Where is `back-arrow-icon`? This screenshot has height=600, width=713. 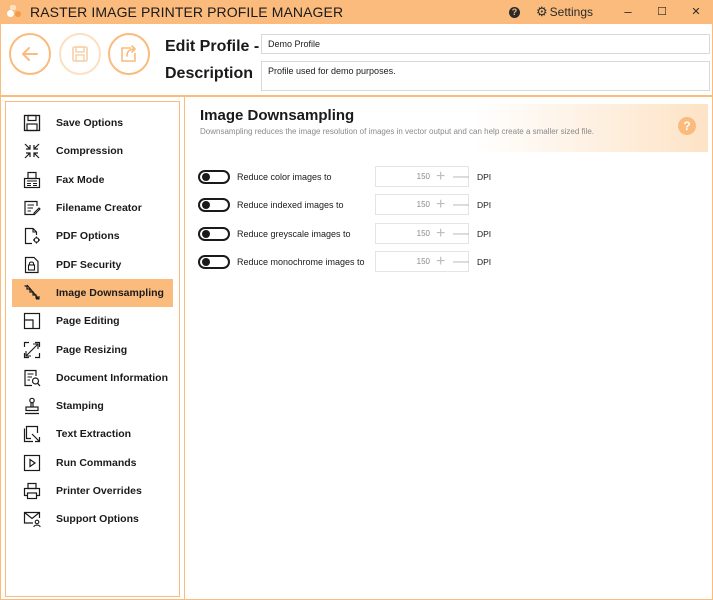 back-arrow-icon is located at coordinates (30, 54).